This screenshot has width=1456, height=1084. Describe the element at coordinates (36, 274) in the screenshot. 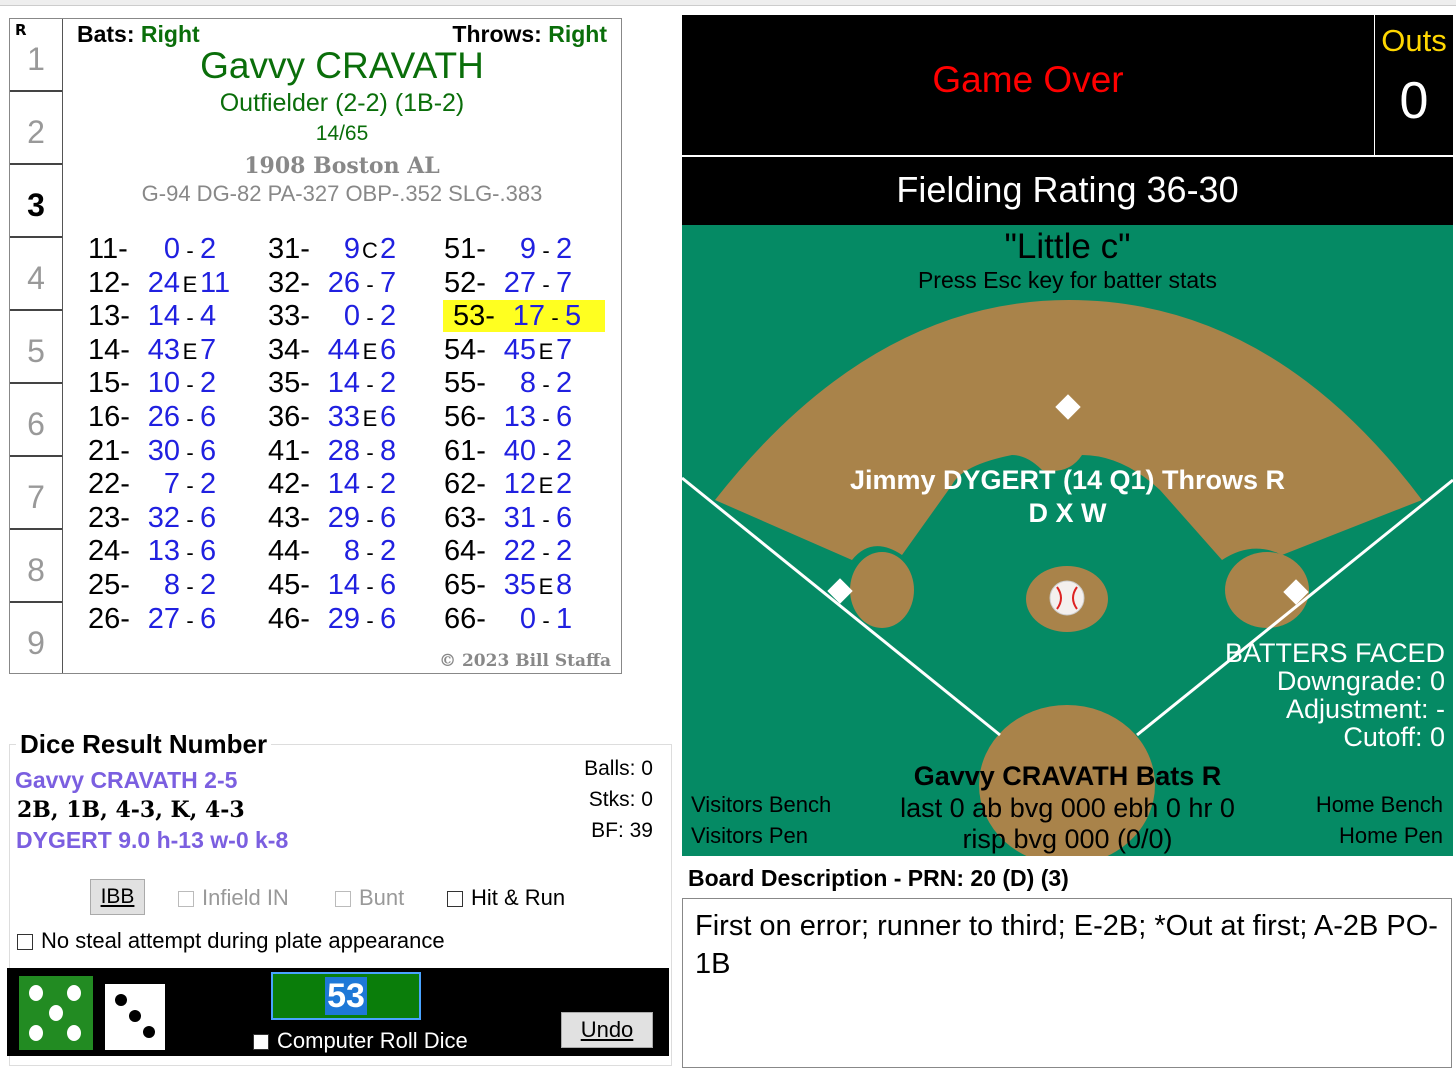

I see `row-4: 4` at that location.